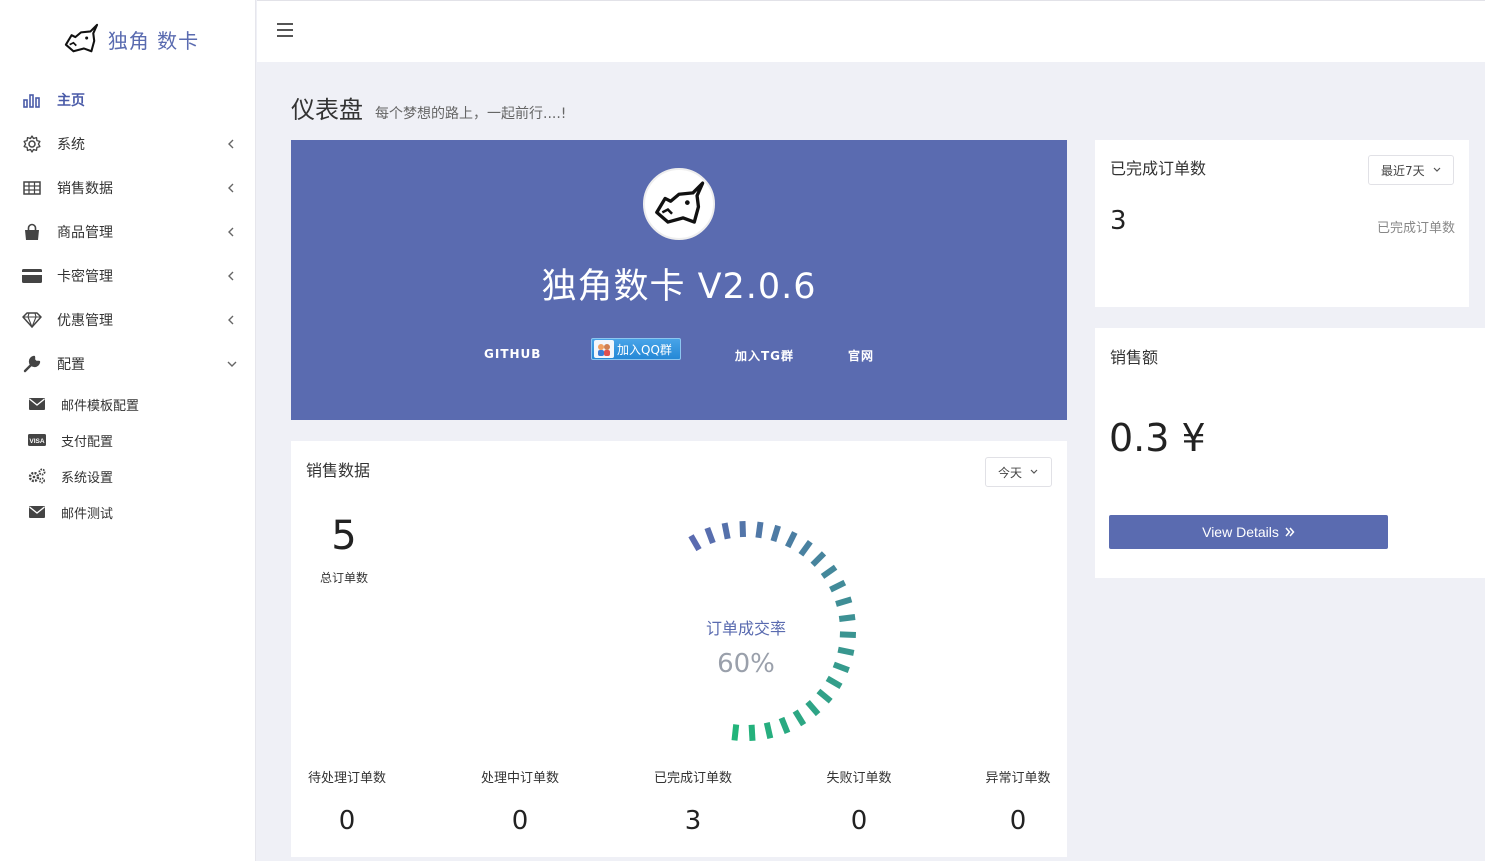 This screenshot has width=1485, height=861. I want to click on brand-name: 独角 数卡, so click(153, 40).